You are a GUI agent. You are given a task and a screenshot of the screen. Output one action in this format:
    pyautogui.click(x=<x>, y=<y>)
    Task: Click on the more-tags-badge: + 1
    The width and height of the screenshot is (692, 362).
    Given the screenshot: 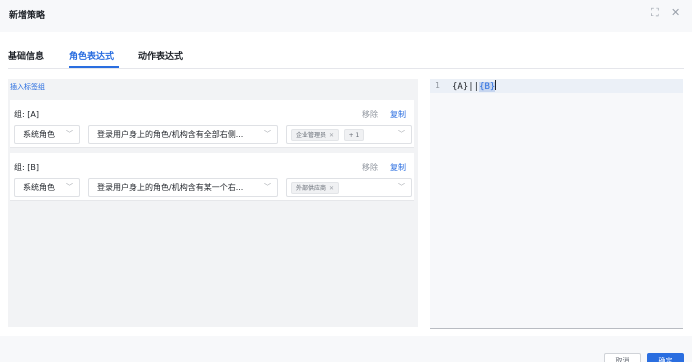 What is the action you would take?
    pyautogui.click(x=354, y=135)
    